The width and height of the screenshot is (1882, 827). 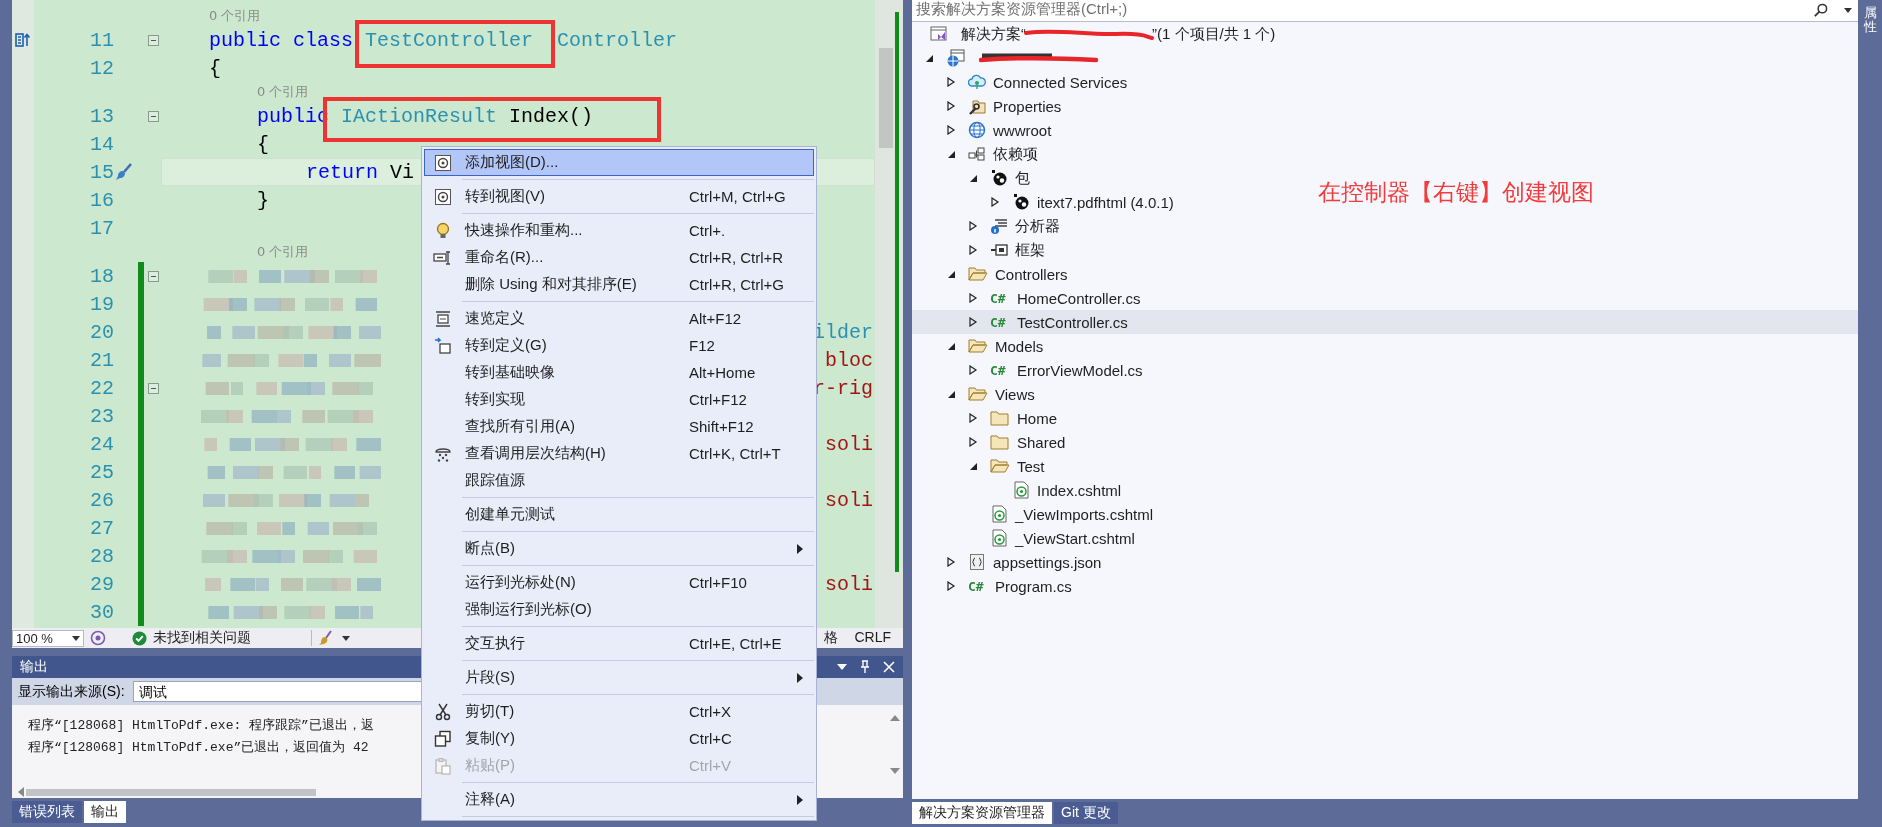 What do you see at coordinates (101, 40) in the screenshot?
I see `line-number: 11` at bounding box center [101, 40].